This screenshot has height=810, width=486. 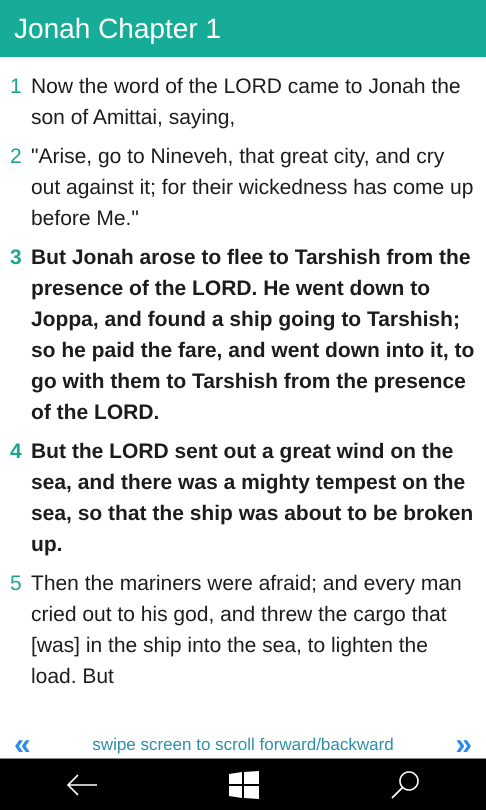 I want to click on verse-text: Then the mariners were afraid; and every man cried out to his god, and threw the cargo that [was] in the ship into the sea, to lighten the load. But, so click(x=246, y=630).